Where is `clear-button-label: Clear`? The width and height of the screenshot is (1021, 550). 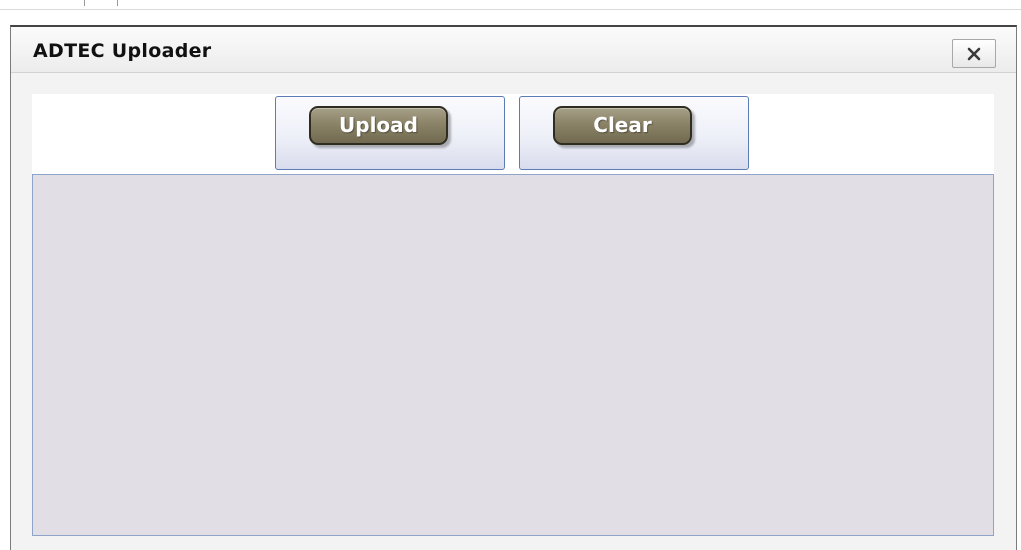 clear-button-label: Clear is located at coordinates (622, 124).